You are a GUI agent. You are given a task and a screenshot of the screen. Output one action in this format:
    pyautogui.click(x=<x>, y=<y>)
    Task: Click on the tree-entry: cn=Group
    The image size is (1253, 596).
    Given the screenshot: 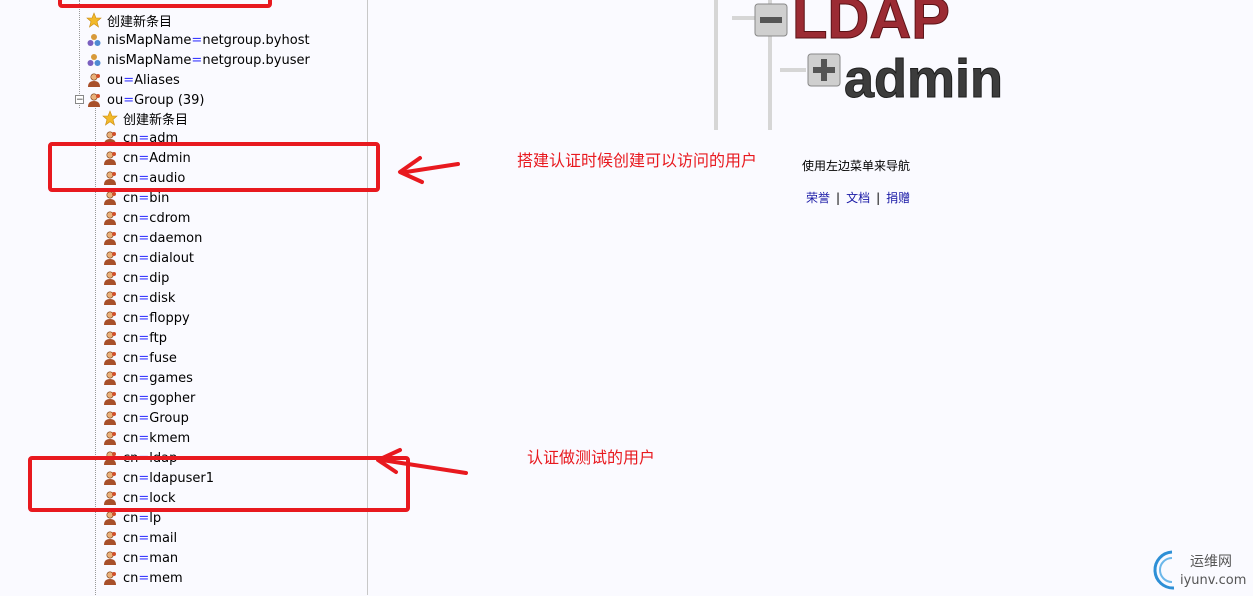 What is the action you would take?
    pyautogui.click(x=145, y=418)
    